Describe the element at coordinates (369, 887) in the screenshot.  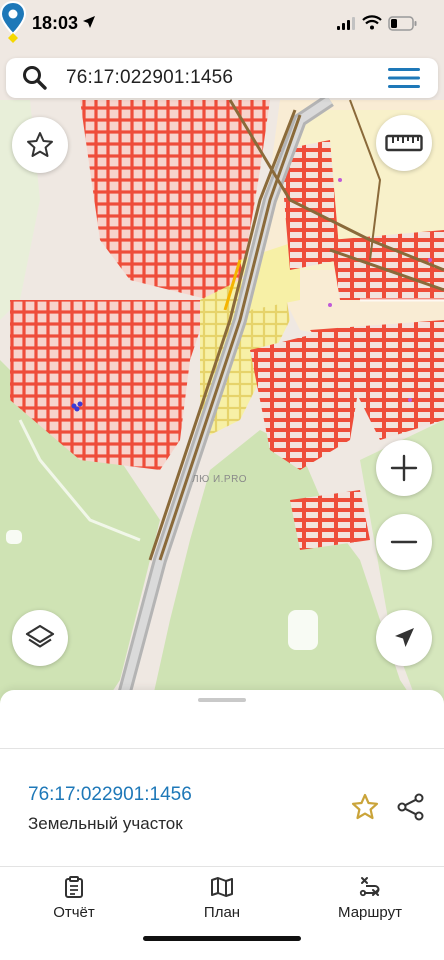
I see `route-icon` at that location.